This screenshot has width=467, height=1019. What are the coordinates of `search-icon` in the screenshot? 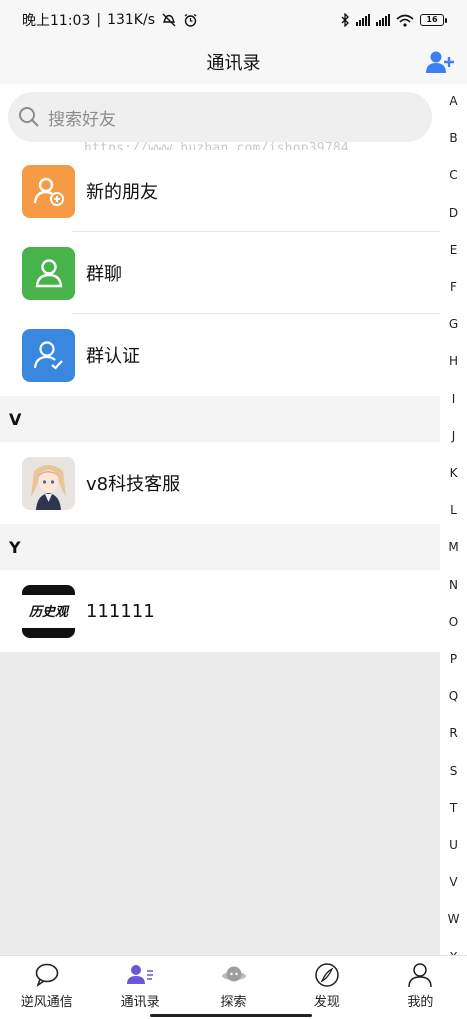 It's located at (29, 117).